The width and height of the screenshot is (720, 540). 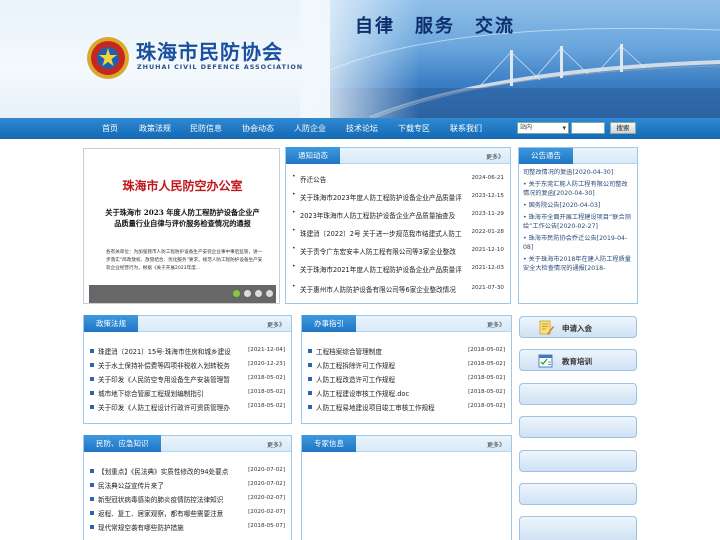 I want to click on table-row: 人防工程建设审核工作规程.doc [2018-05-02], so click(x=406, y=393).